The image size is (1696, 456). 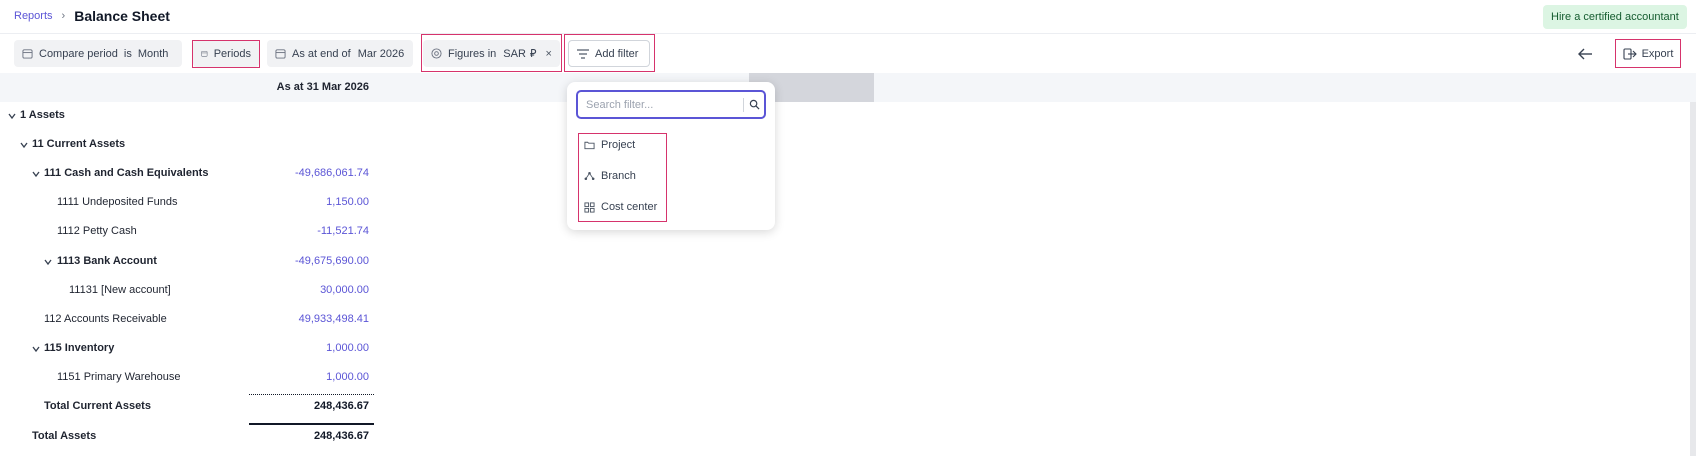 I want to click on table-row: 1113 Bank Account -49,675,690.00, so click(x=190, y=262).